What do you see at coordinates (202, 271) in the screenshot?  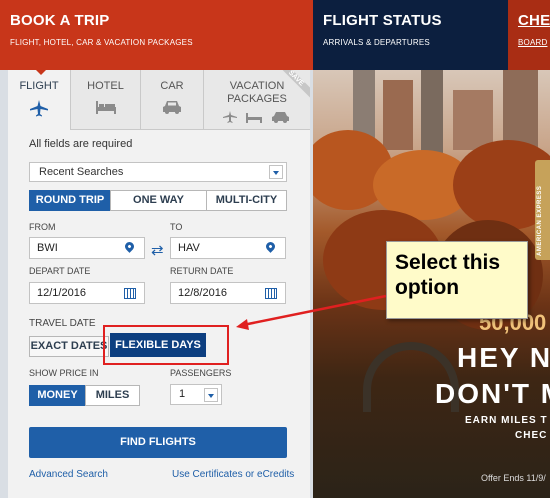 I see `return-date-label: RETURN DATE` at bounding box center [202, 271].